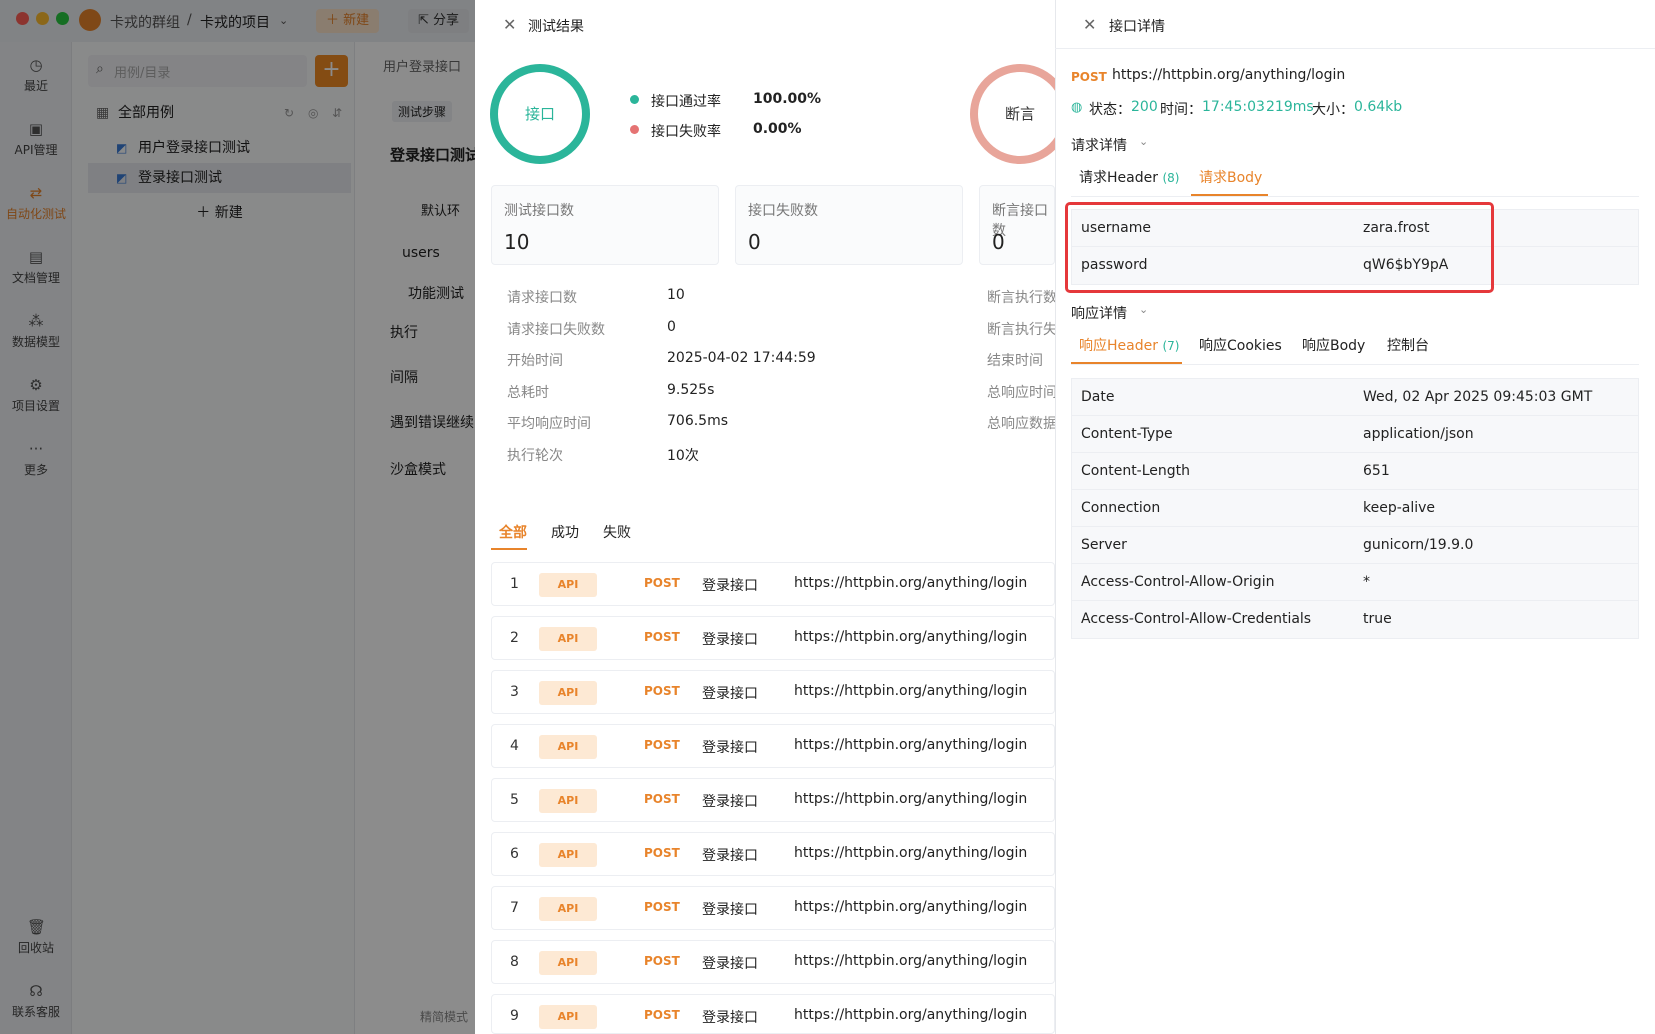 Image resolution: width=1655 pixels, height=1034 pixels. What do you see at coordinates (1019, 114) in the screenshot?
I see `ring-label: 断言` at bounding box center [1019, 114].